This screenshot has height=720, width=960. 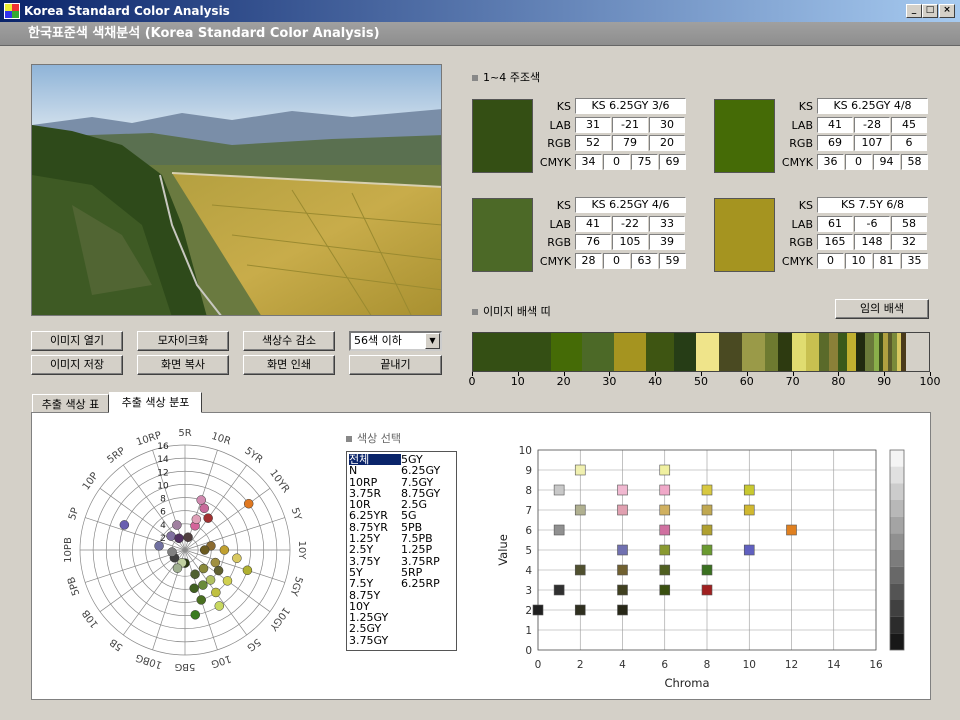 What do you see at coordinates (644, 260) in the screenshot?
I see `cmyk-value: 63` at bounding box center [644, 260].